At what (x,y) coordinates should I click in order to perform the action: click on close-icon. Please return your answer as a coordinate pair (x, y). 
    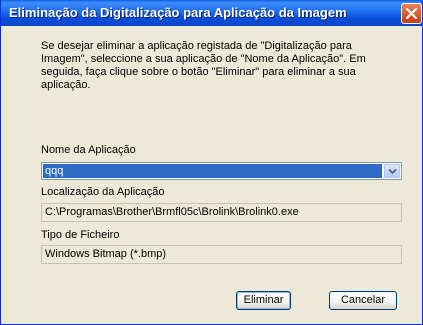
    Looking at the image, I should click on (411, 13).